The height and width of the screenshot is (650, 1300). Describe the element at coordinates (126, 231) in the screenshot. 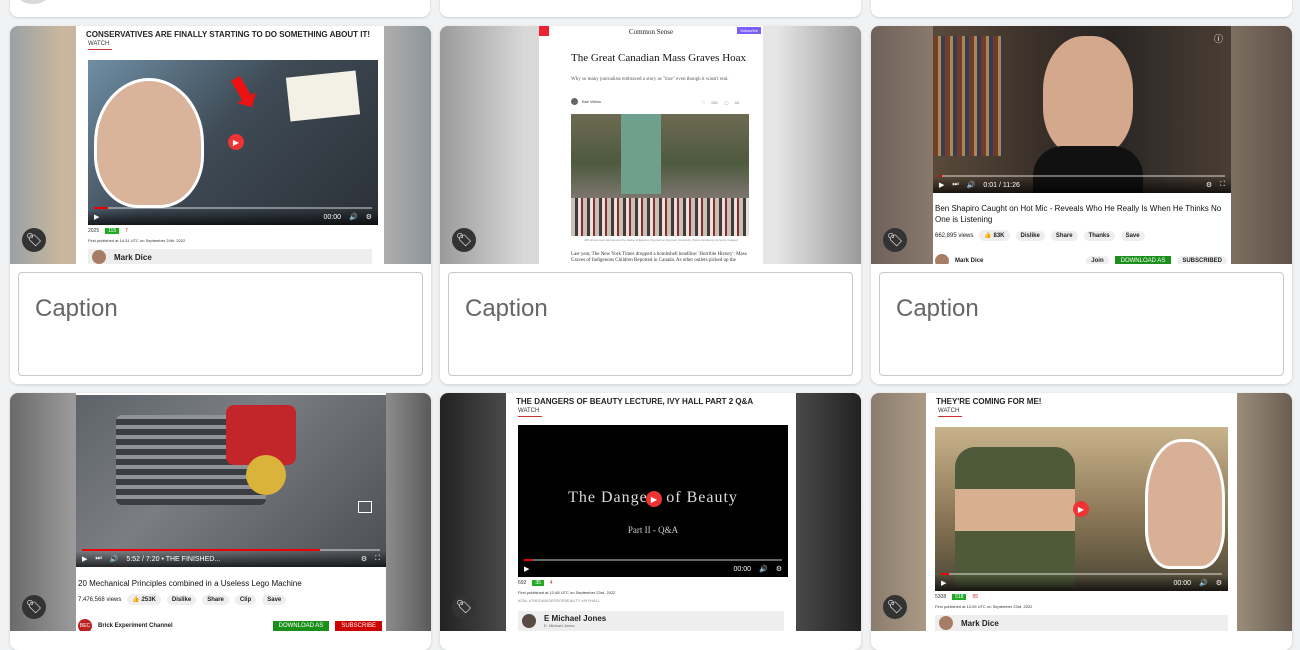

I see `dislike-count: 7` at that location.